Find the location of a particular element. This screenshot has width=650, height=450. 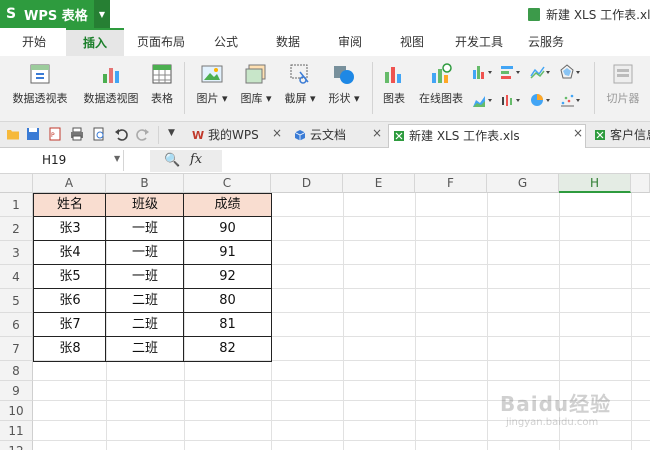

screenshot-button: 截屏 ▾ is located at coordinates (300, 88).